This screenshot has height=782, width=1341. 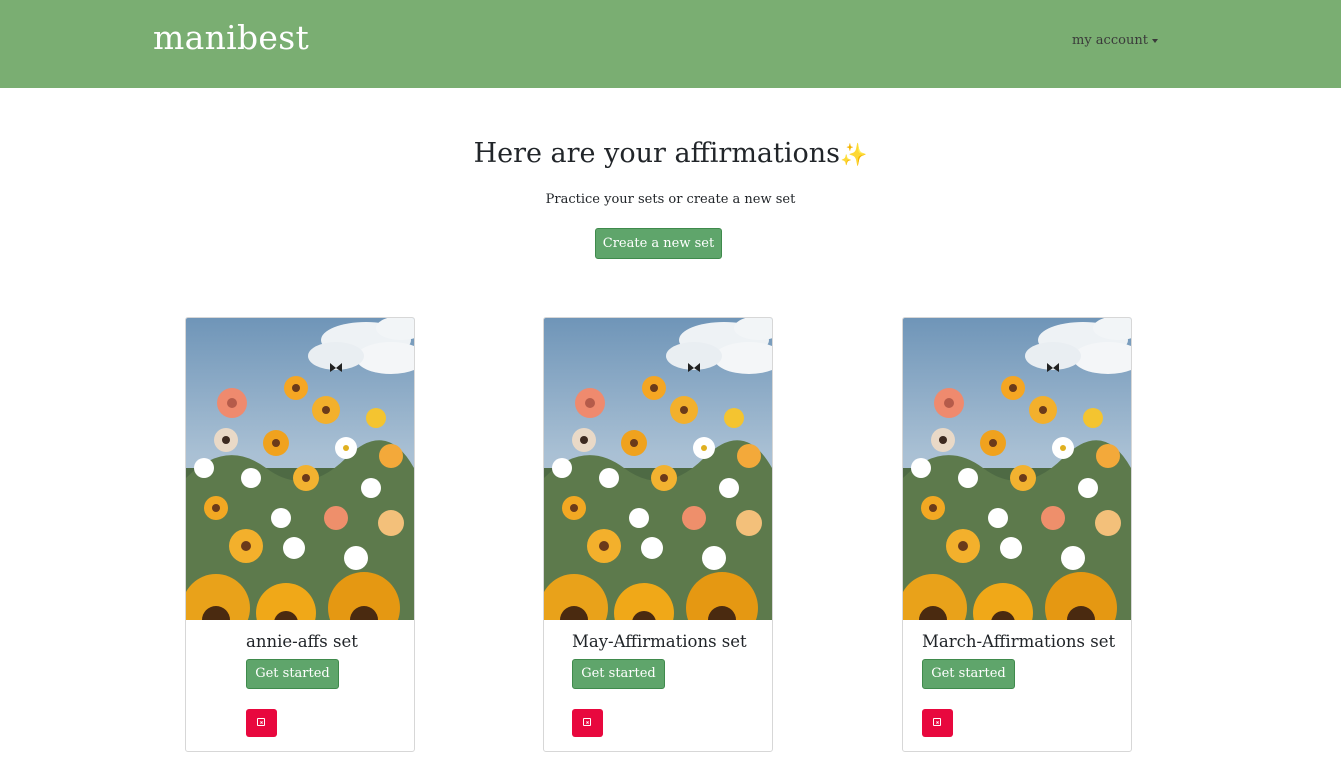 I want to click on my-account-label: my account, so click(x=1110, y=40).